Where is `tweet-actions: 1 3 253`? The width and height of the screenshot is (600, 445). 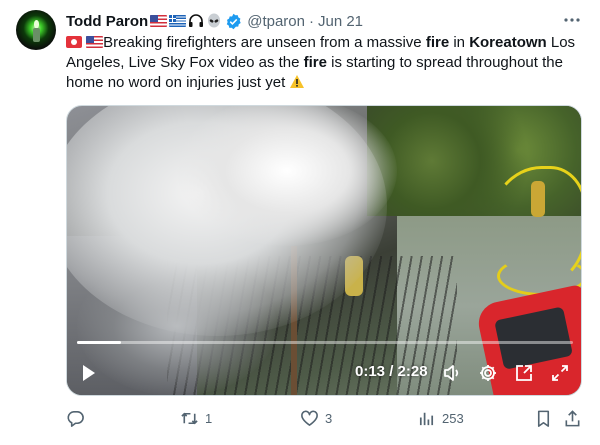
tweet-actions: 1 3 253 is located at coordinates (324, 418).